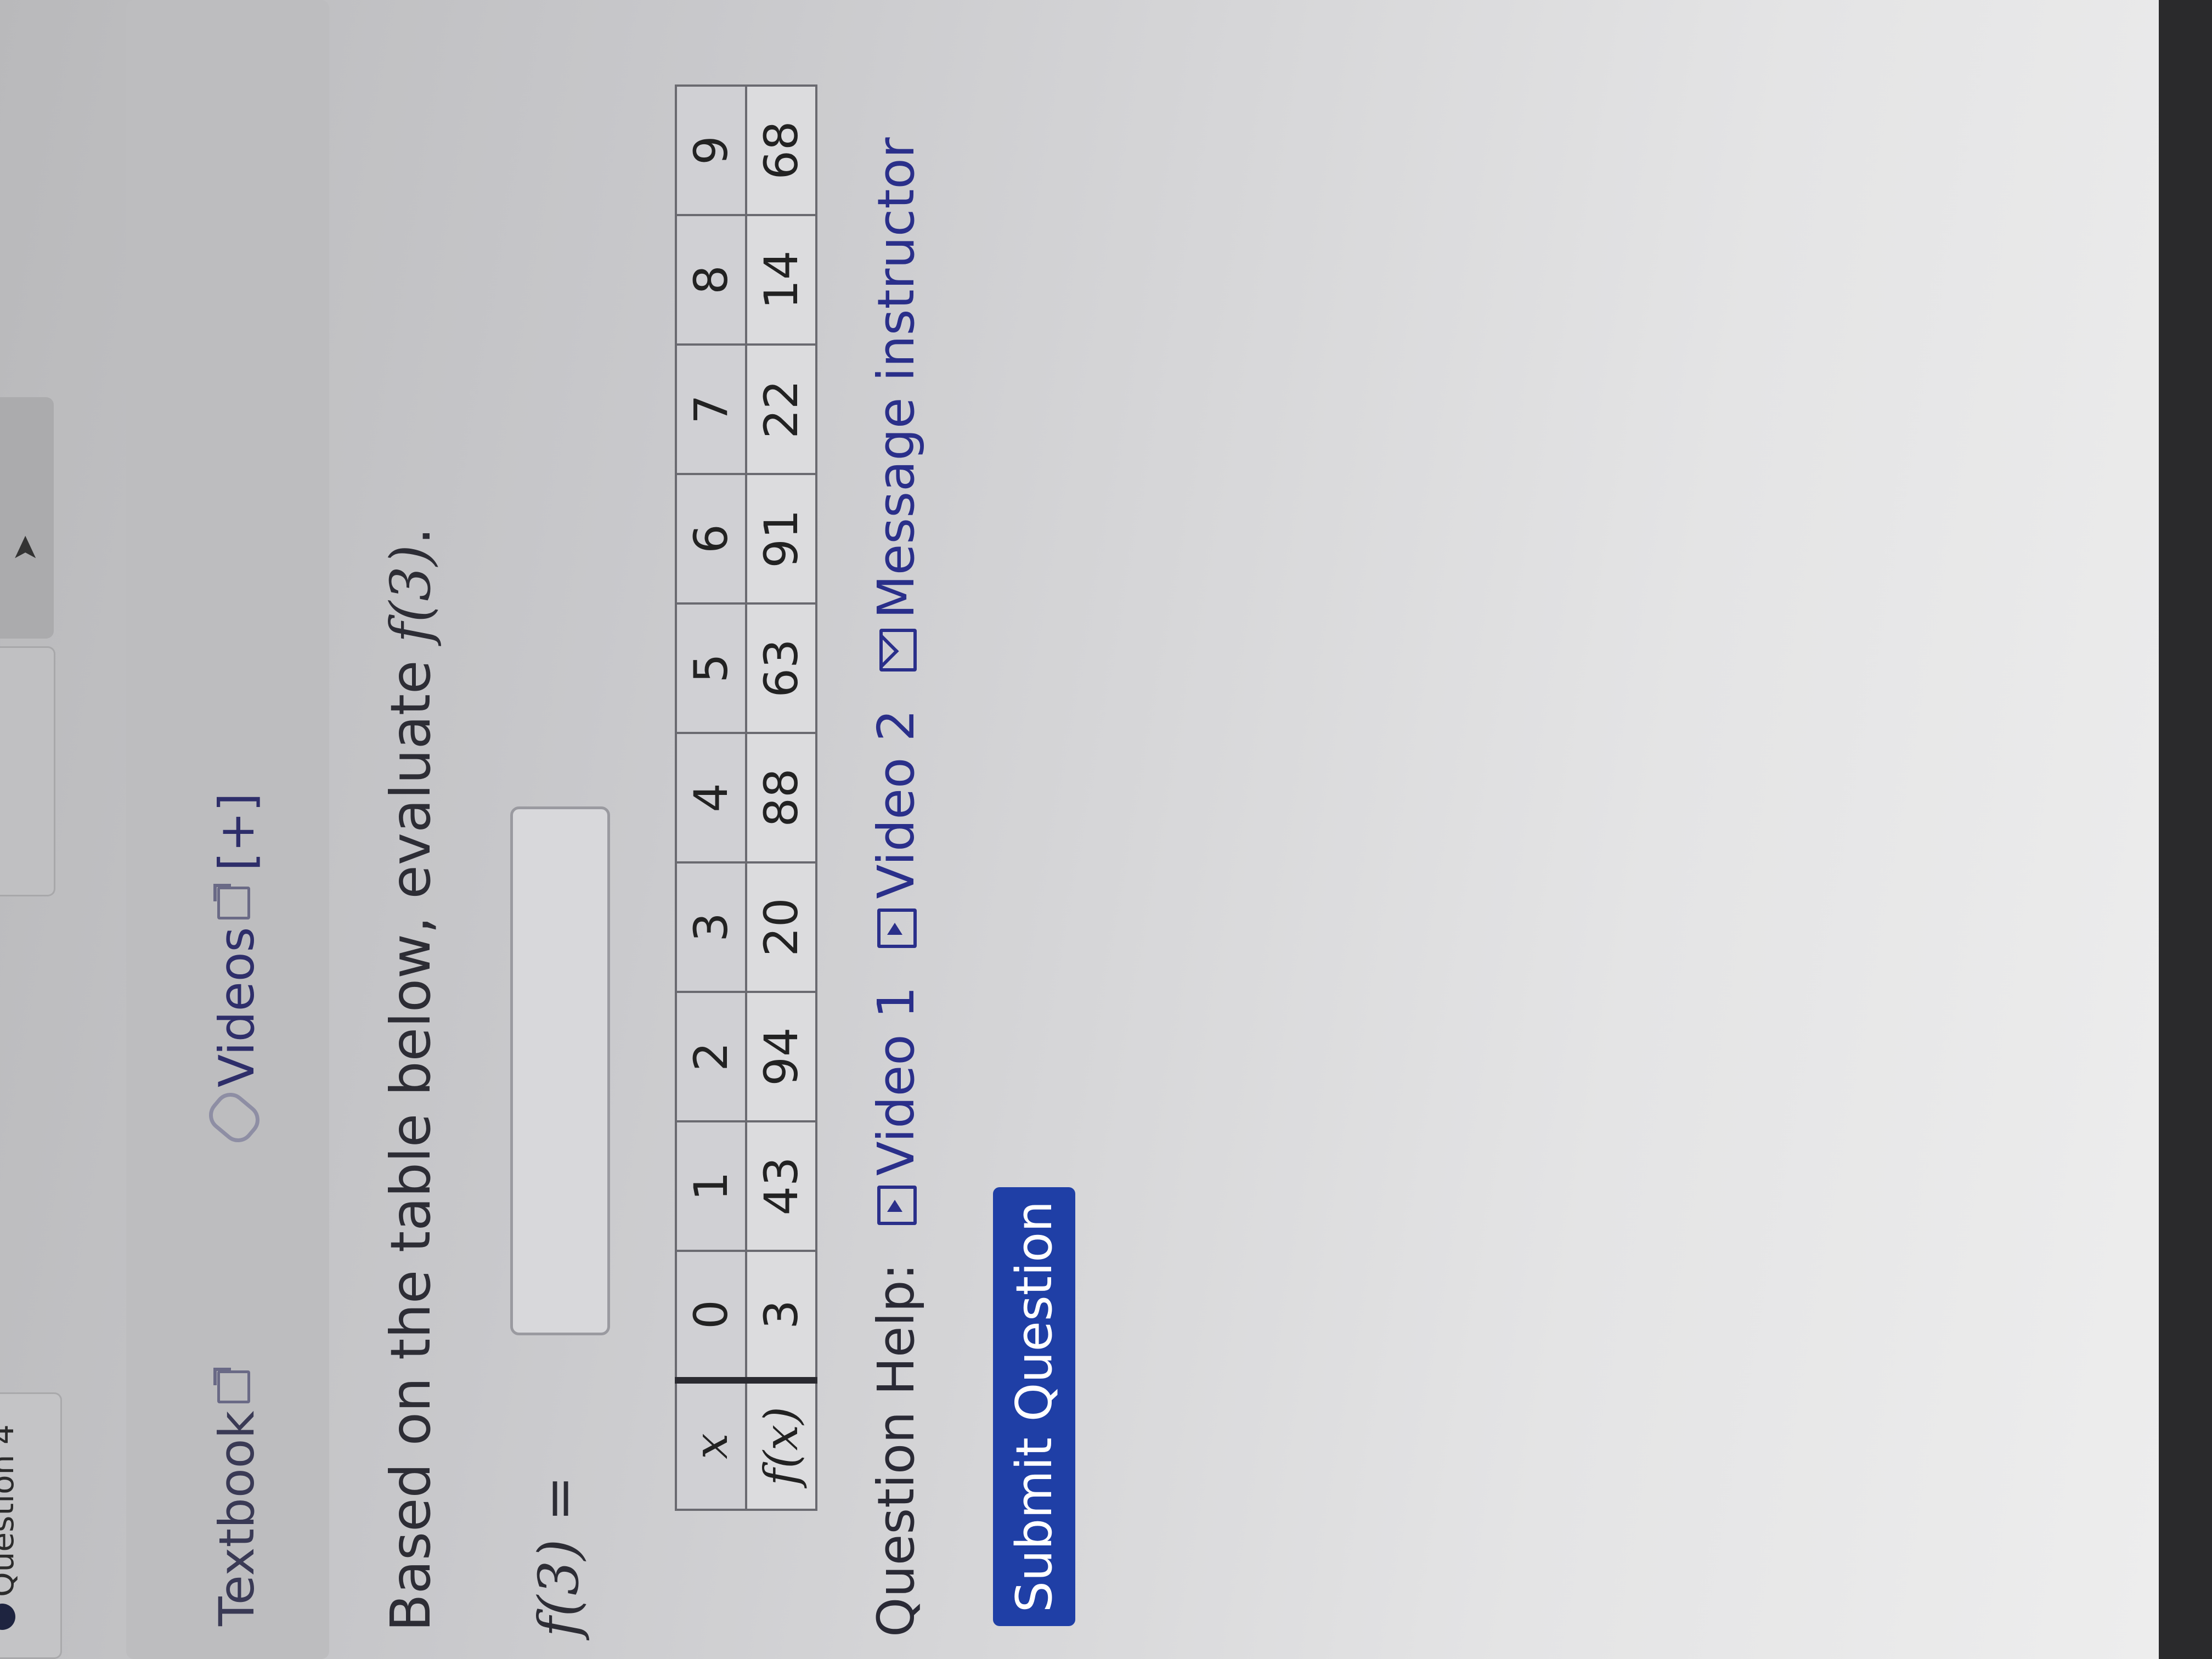  What do you see at coordinates (237, 1518) in the screenshot?
I see `textbook-label: Textbook` at bounding box center [237, 1518].